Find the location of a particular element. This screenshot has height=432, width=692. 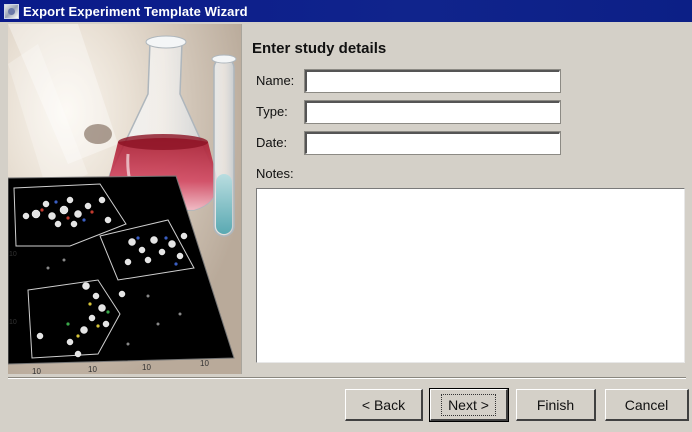

app-icon is located at coordinates (11, 11).